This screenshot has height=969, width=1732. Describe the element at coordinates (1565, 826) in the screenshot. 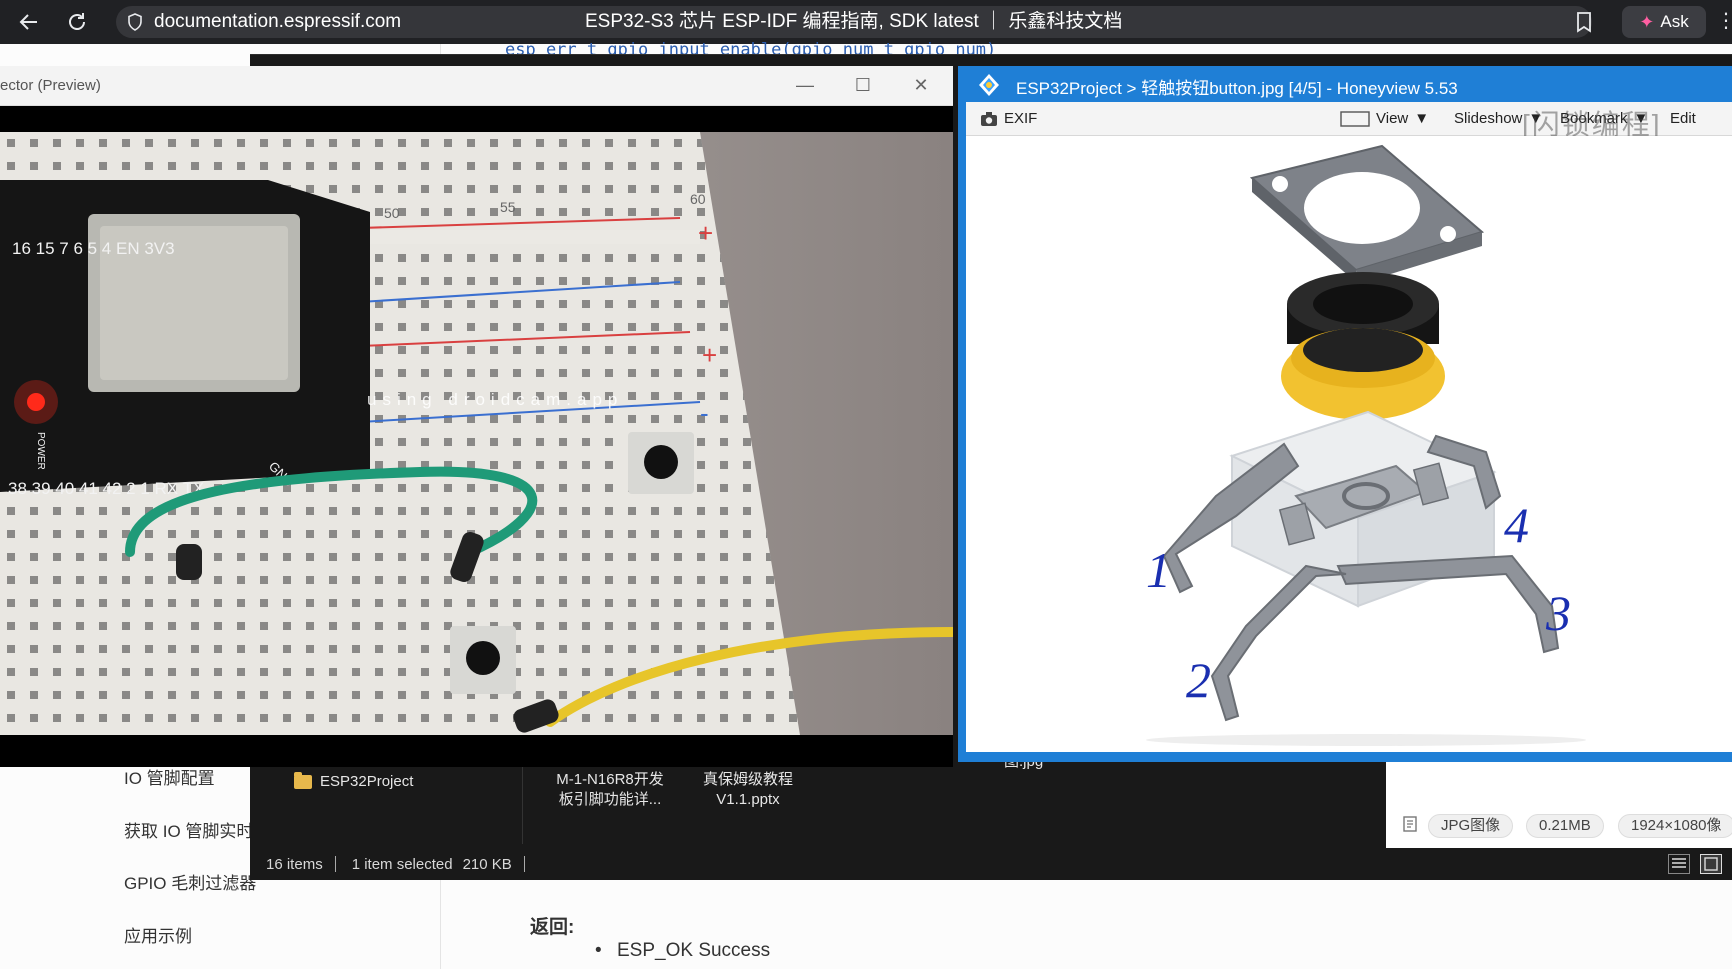

I see `detail-size-chip: 0.21MB` at that location.